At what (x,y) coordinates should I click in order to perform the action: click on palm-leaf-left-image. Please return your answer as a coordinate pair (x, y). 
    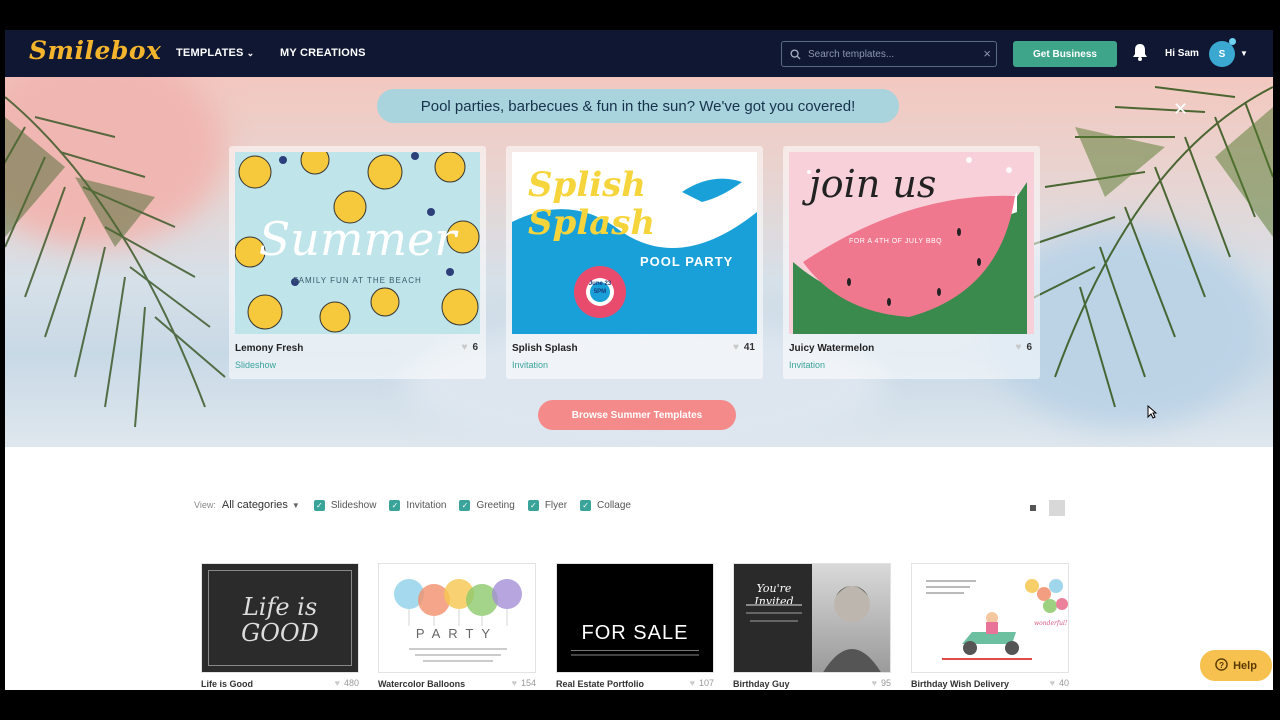
    Looking at the image, I should click on (115, 262).